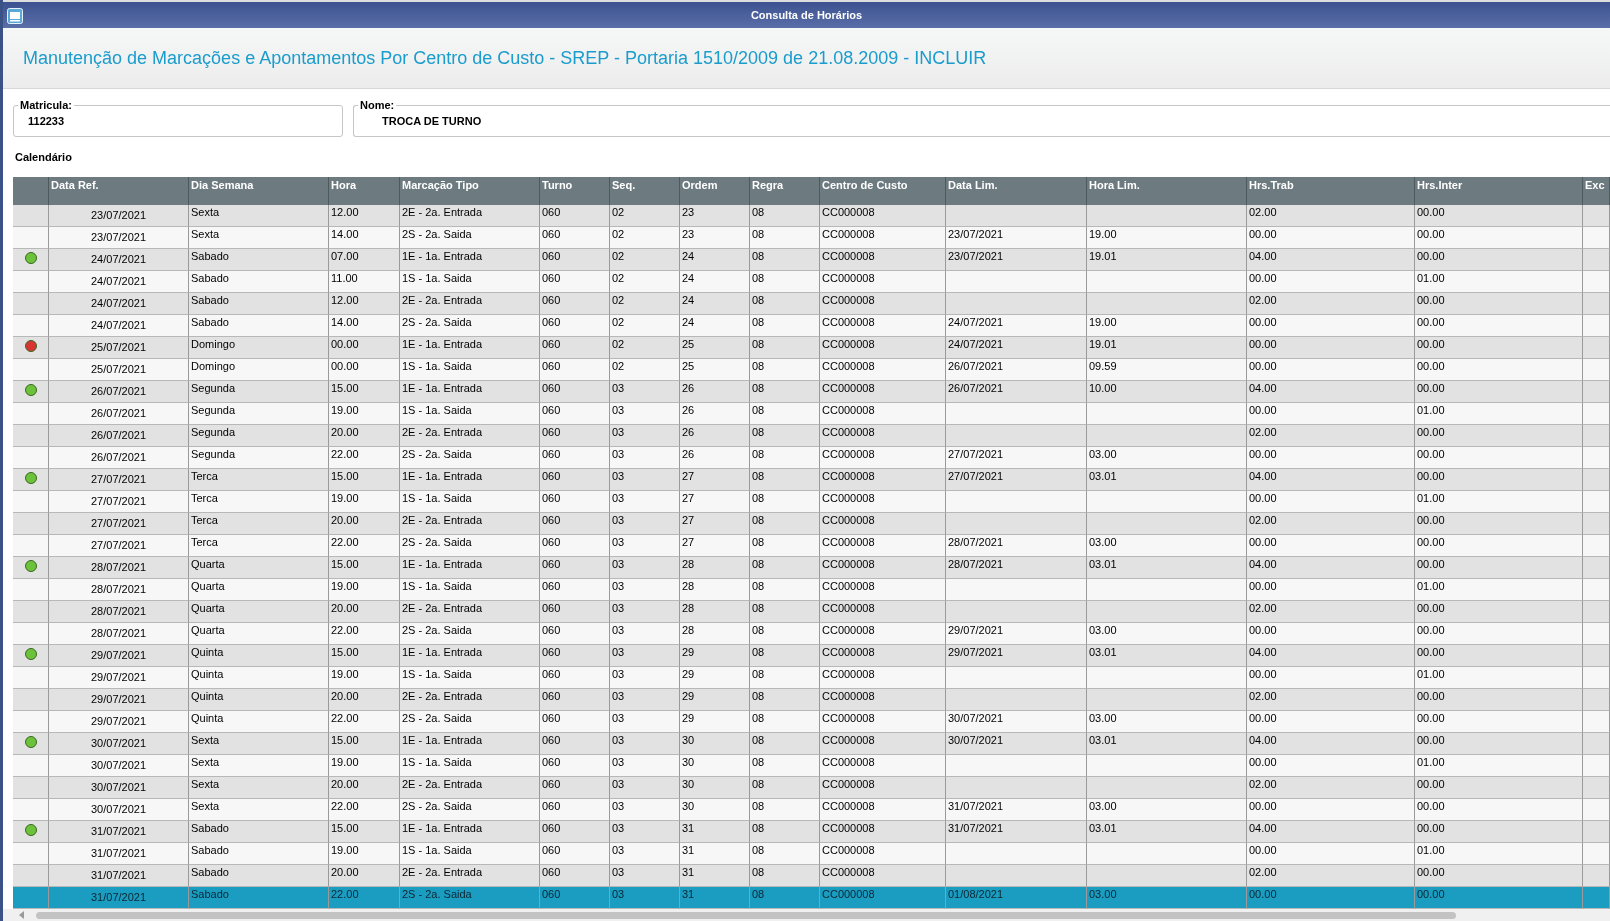  Describe the element at coordinates (1167, 458) in the screenshot. I see `table-cell: 03.00` at that location.